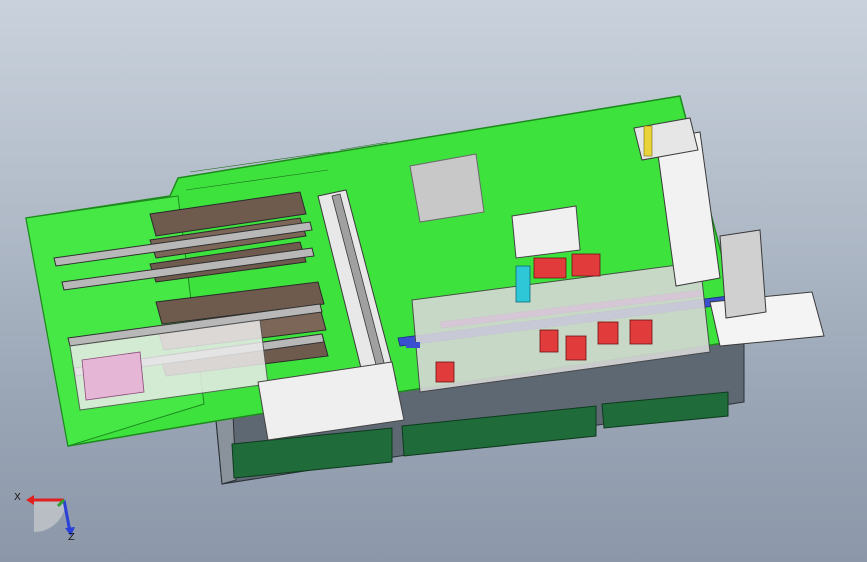 This screenshot has width=867, height=562. Describe the element at coordinates (17, 497) in the screenshot. I see `triad-x-label: X` at that location.